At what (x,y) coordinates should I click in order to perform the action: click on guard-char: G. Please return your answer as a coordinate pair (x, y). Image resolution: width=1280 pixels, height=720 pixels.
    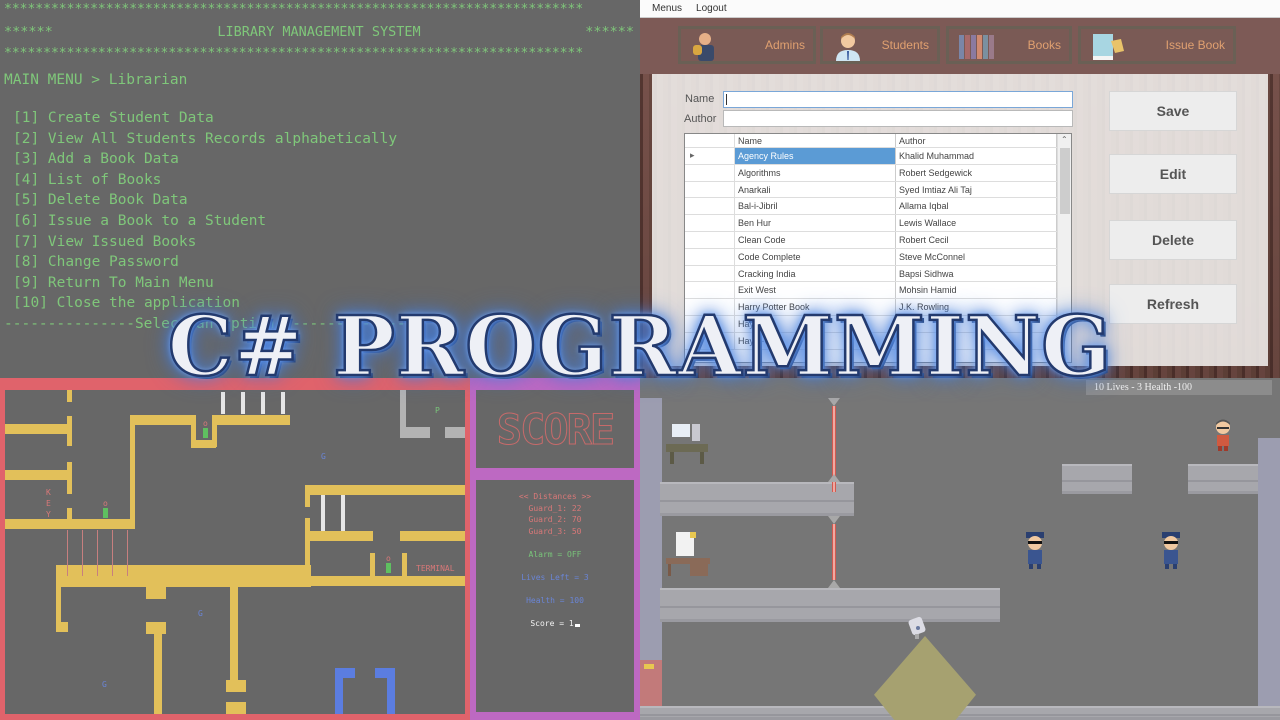
    Looking at the image, I should click on (200, 613).